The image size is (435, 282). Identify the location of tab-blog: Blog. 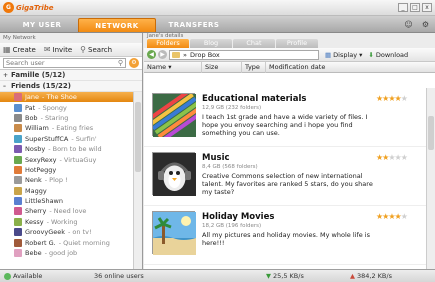
(211, 43).